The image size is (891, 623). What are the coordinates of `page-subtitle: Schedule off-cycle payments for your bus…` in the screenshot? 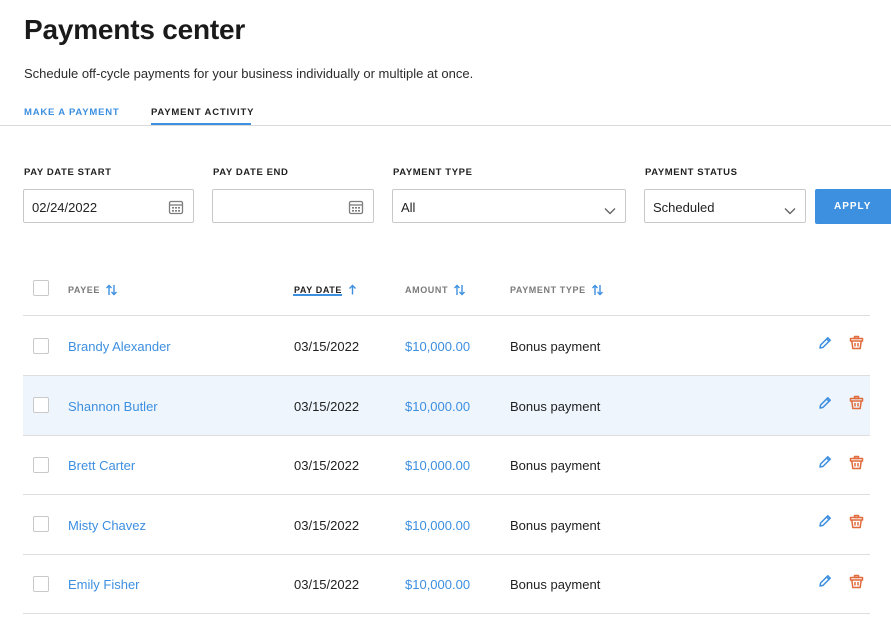 It's located at (249, 73).